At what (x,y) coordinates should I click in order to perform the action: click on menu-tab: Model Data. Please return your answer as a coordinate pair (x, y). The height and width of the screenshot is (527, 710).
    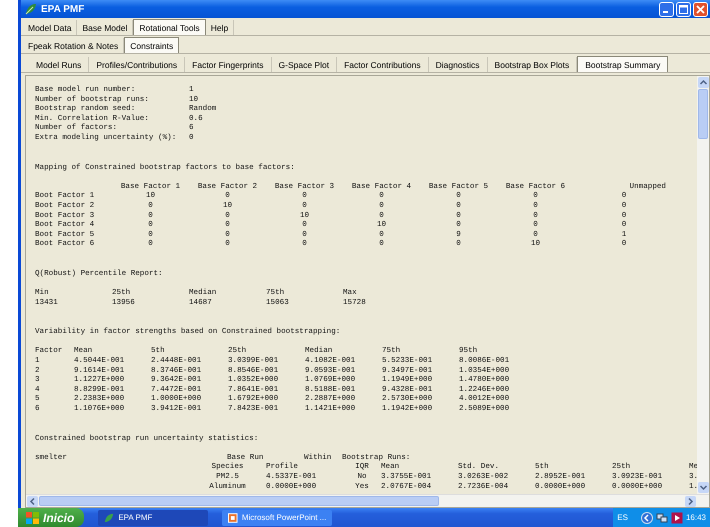
    Looking at the image, I should click on (50, 27).